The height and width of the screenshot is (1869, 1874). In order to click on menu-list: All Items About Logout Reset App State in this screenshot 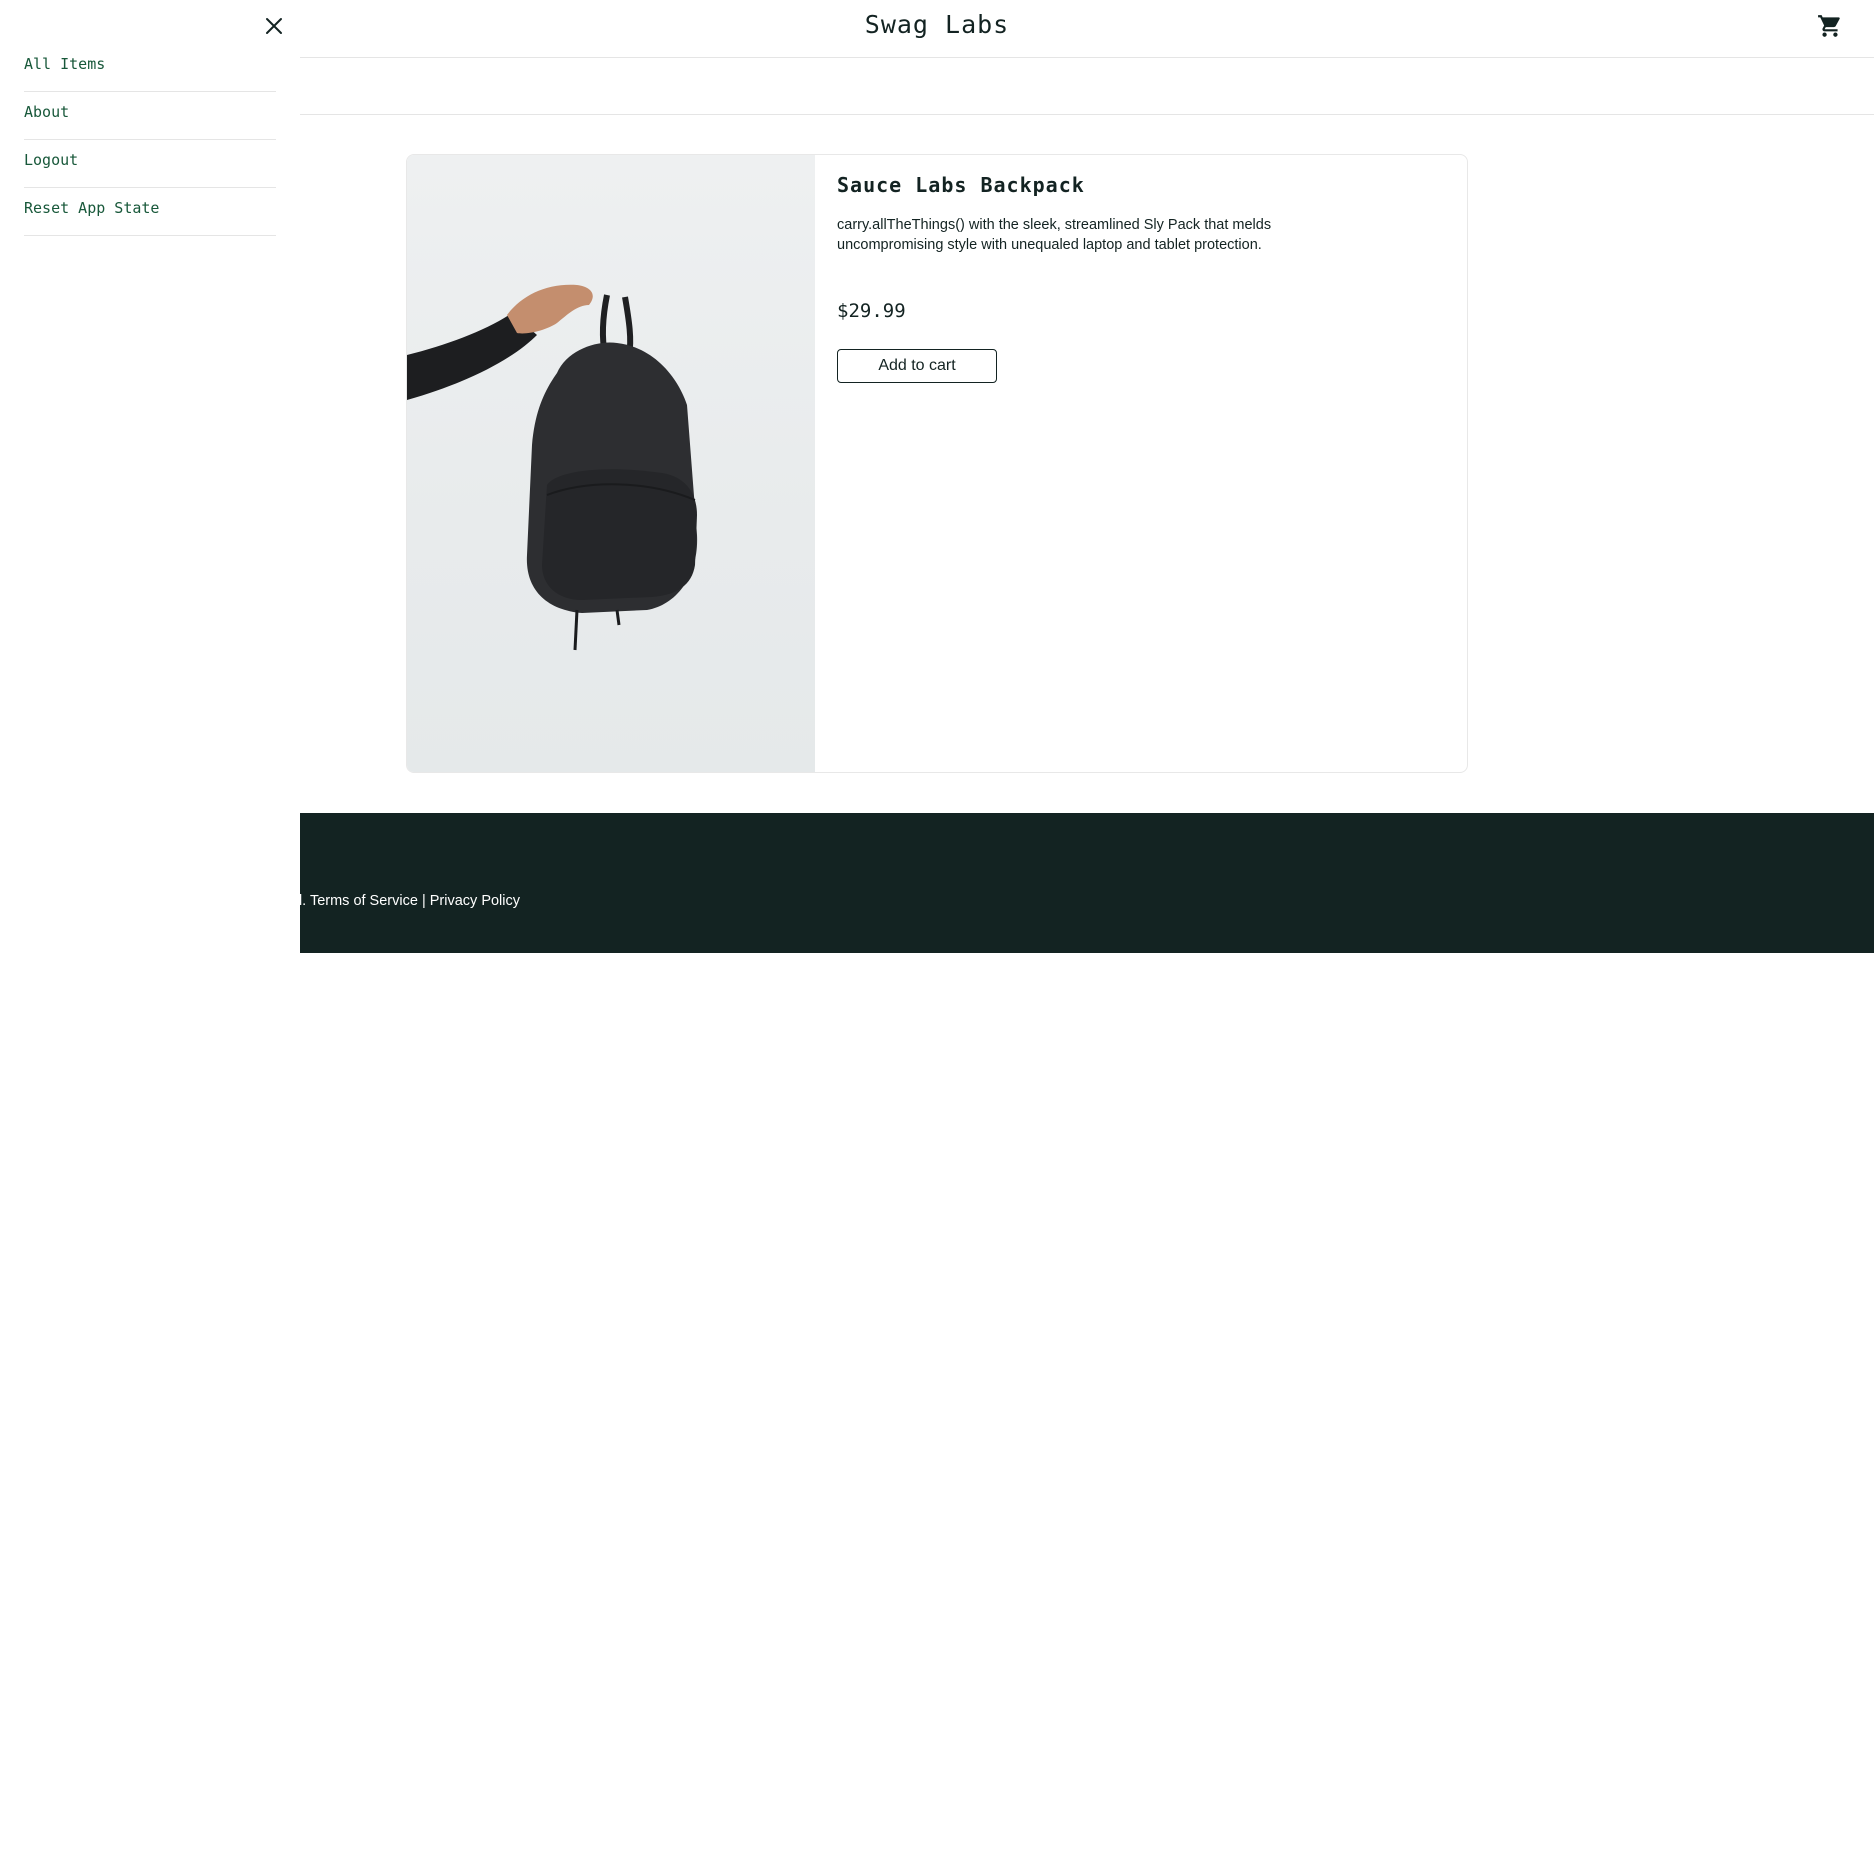, I will do `click(150, 140)`.